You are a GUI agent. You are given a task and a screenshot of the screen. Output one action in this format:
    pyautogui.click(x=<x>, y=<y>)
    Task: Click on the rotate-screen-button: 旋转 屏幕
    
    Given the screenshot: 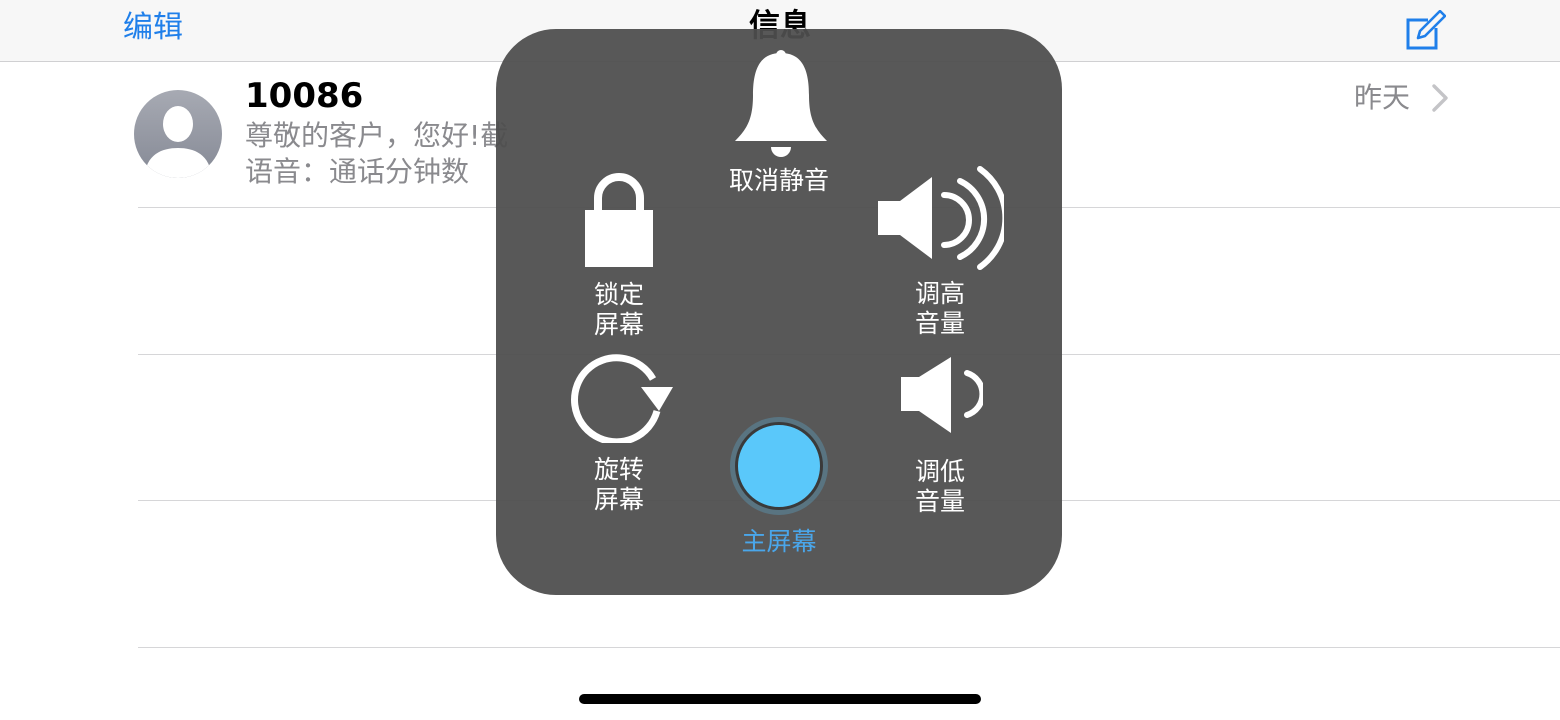 What is the action you would take?
    pyautogui.click(x=619, y=434)
    